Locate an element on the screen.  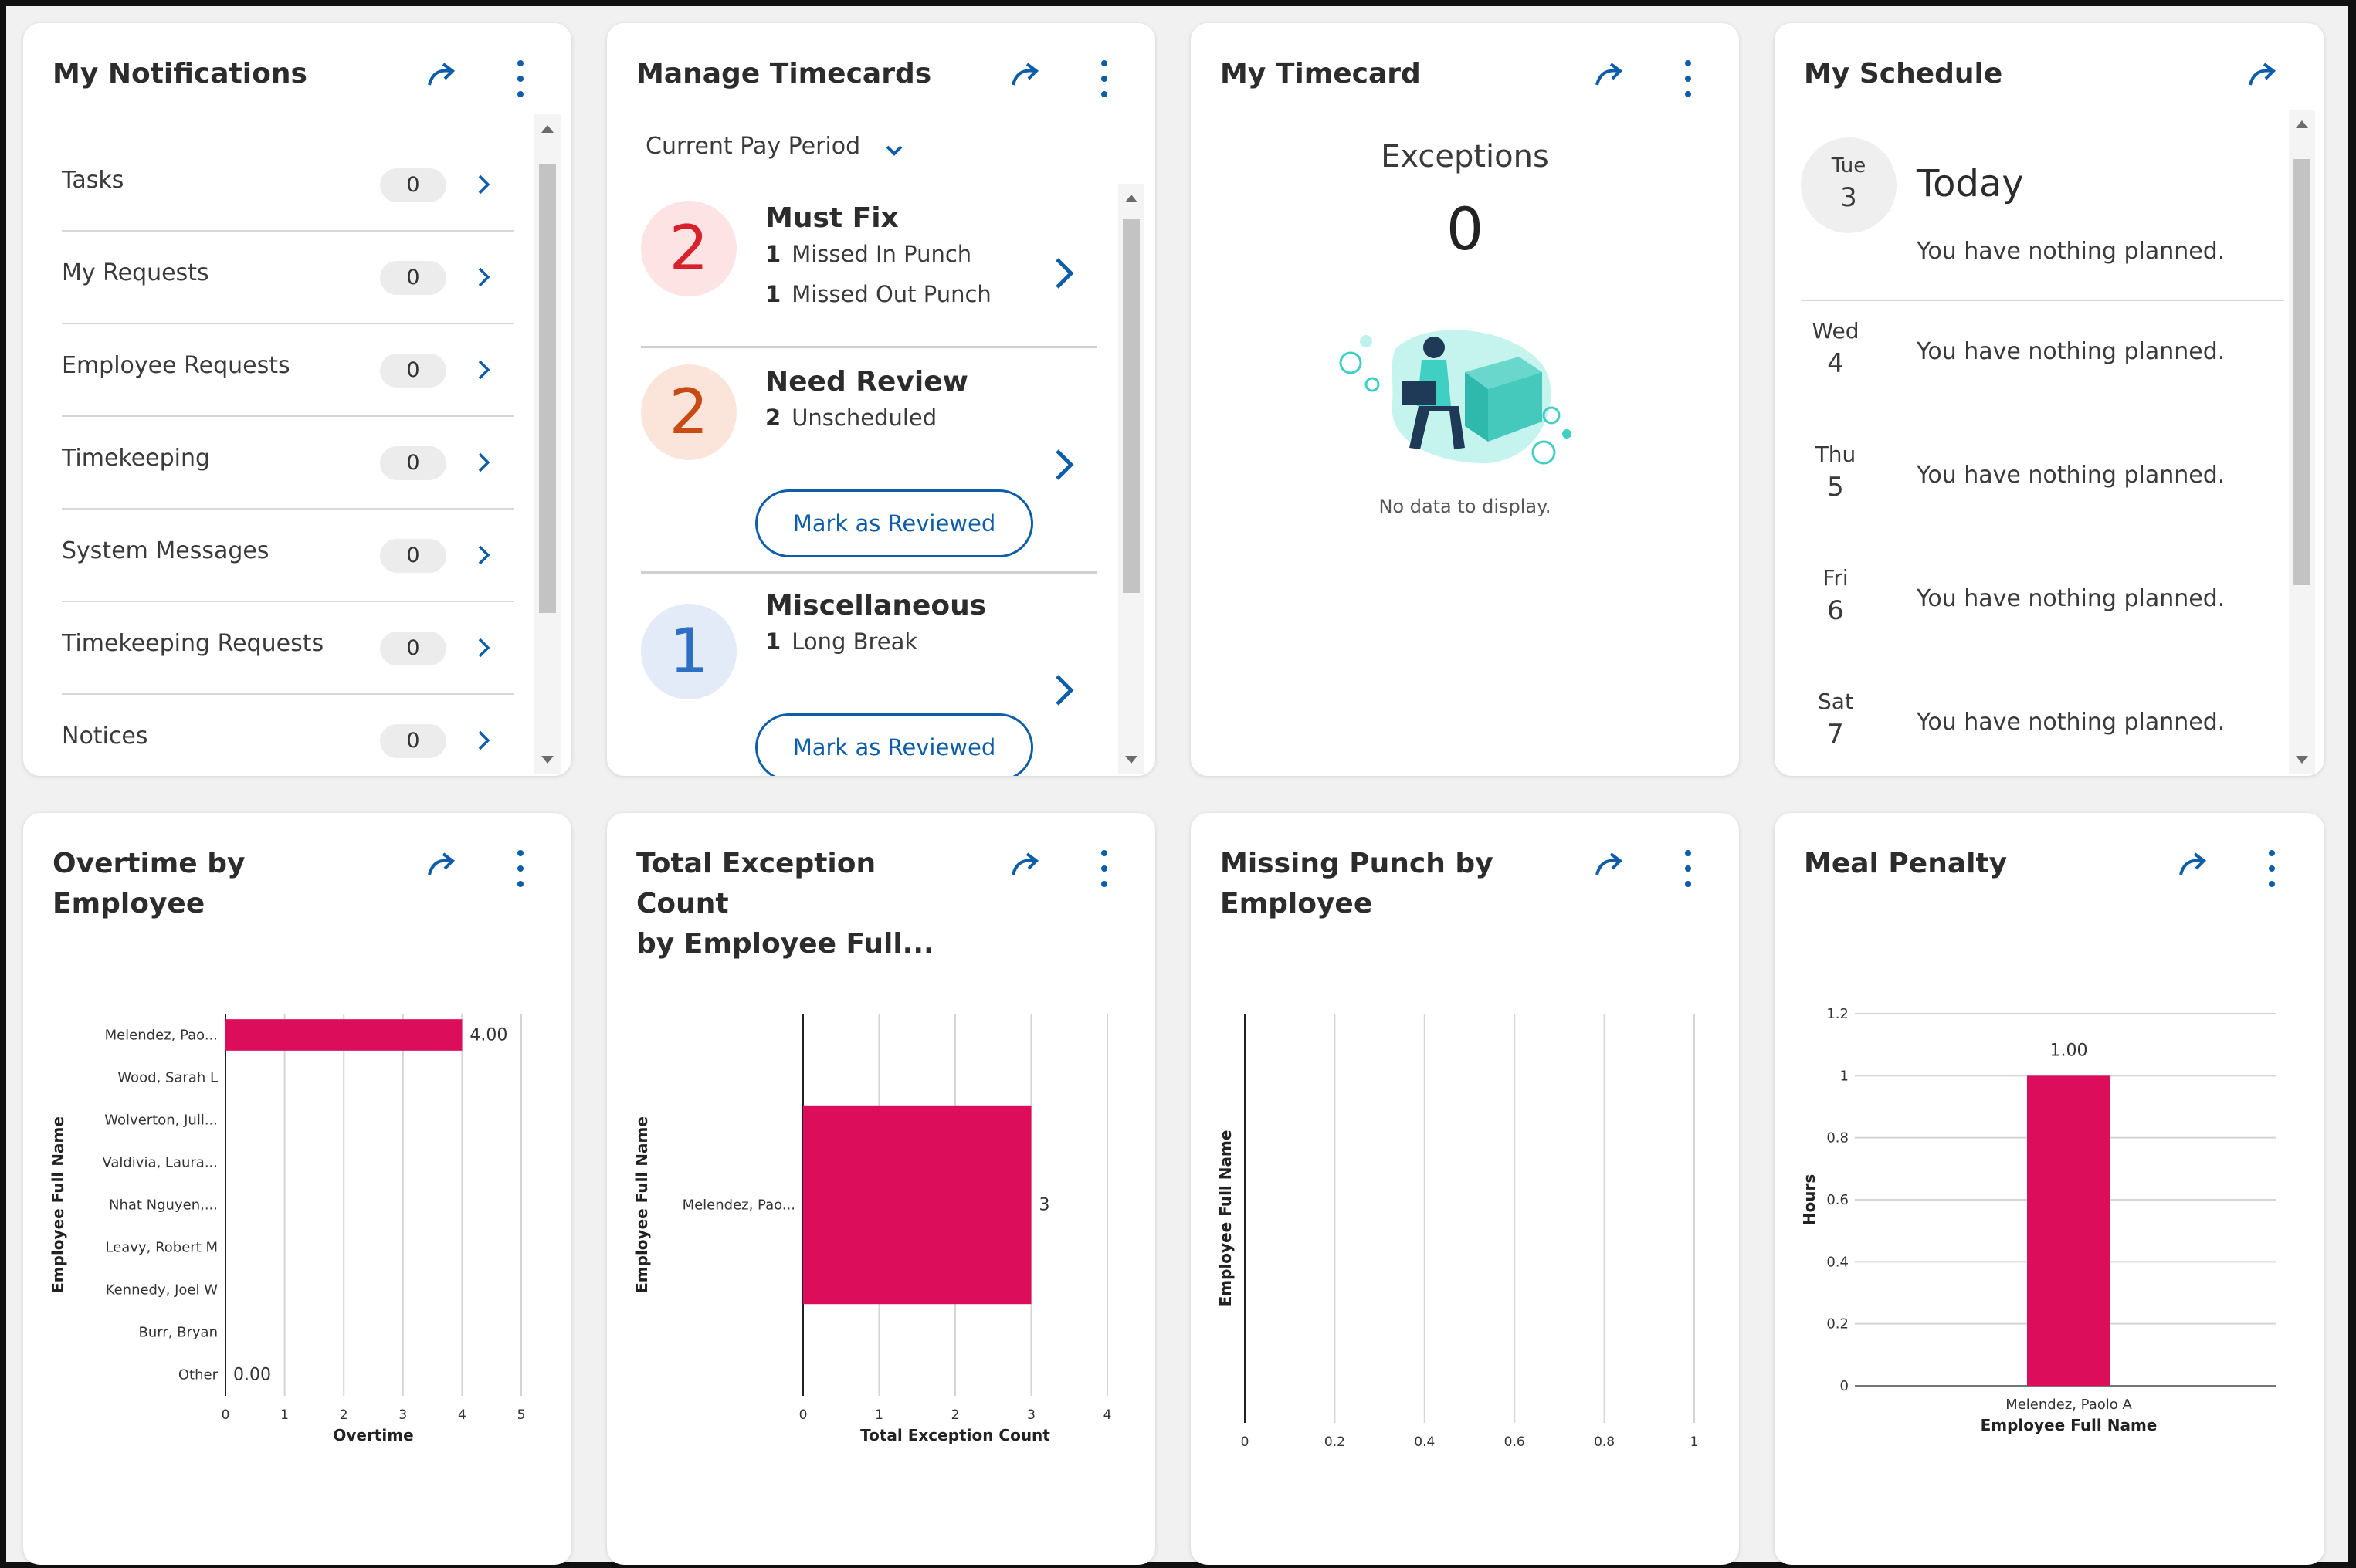
notification-label: System Messages is located at coordinates (165, 550).